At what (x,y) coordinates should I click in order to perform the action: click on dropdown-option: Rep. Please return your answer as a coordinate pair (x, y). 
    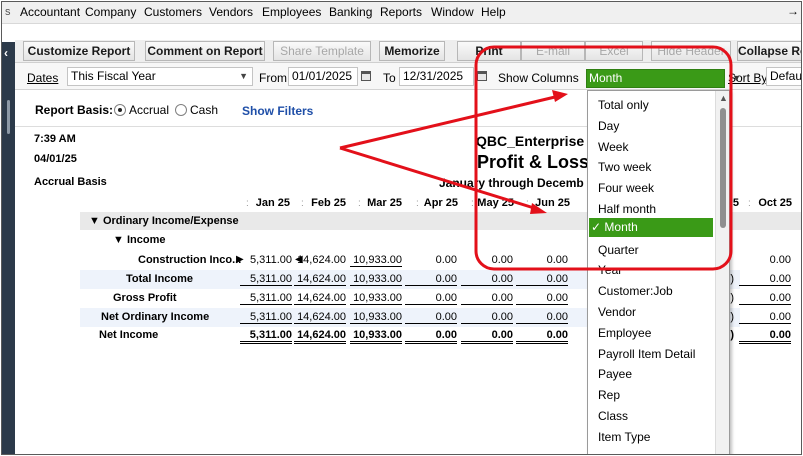
    Looking at the image, I should click on (609, 395).